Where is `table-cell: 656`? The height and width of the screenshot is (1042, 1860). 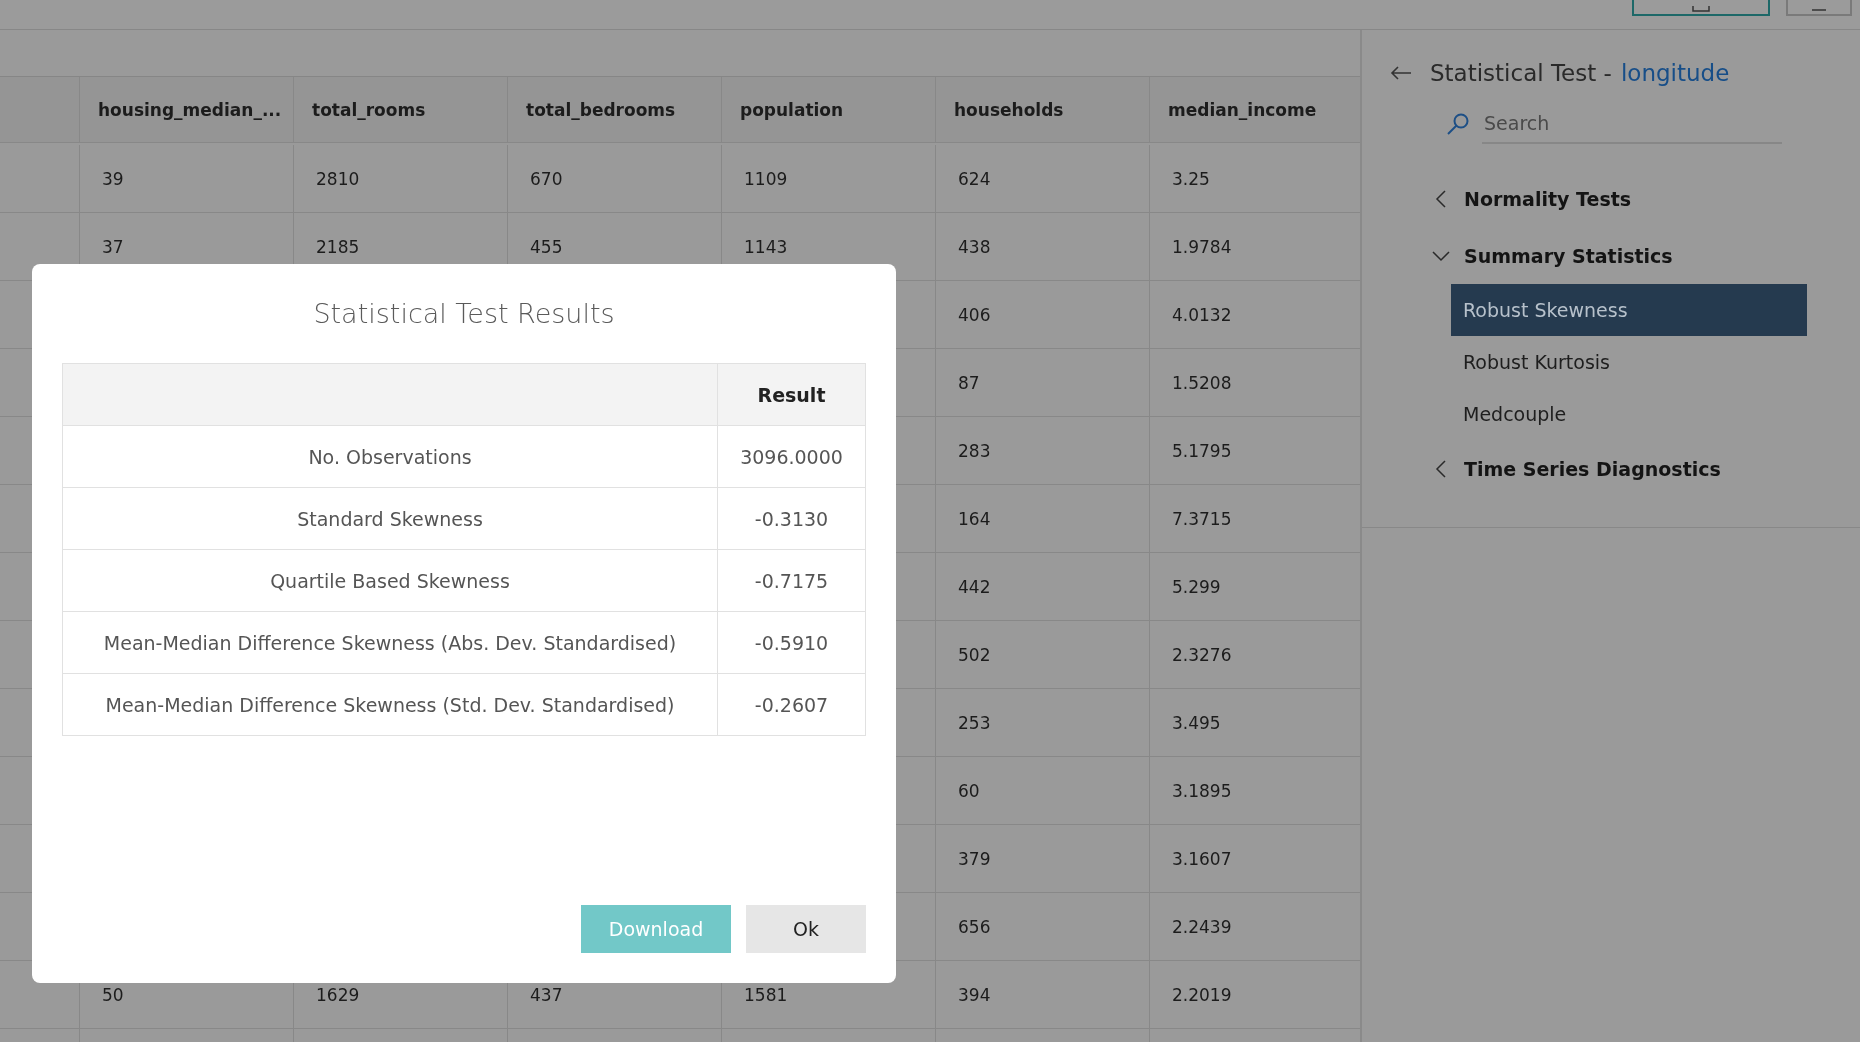 table-cell: 656 is located at coordinates (1043, 927).